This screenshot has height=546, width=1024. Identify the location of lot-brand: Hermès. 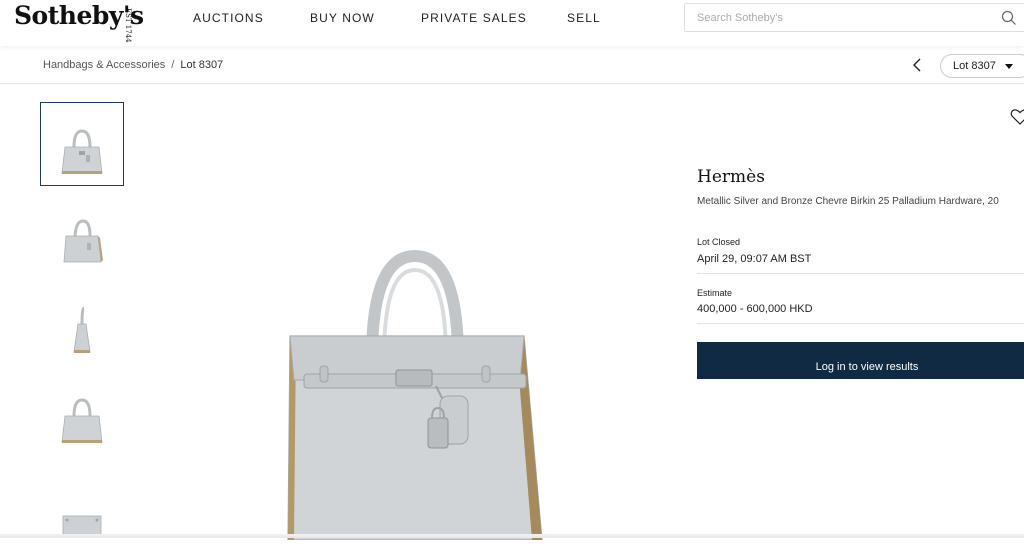
(731, 177).